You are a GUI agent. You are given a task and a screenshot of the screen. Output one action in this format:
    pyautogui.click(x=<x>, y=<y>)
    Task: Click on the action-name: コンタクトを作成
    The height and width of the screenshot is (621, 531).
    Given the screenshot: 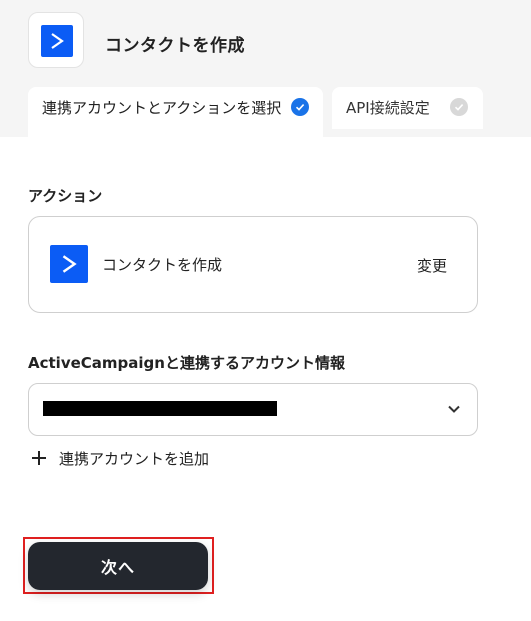 What is the action you would take?
    pyautogui.click(x=162, y=265)
    